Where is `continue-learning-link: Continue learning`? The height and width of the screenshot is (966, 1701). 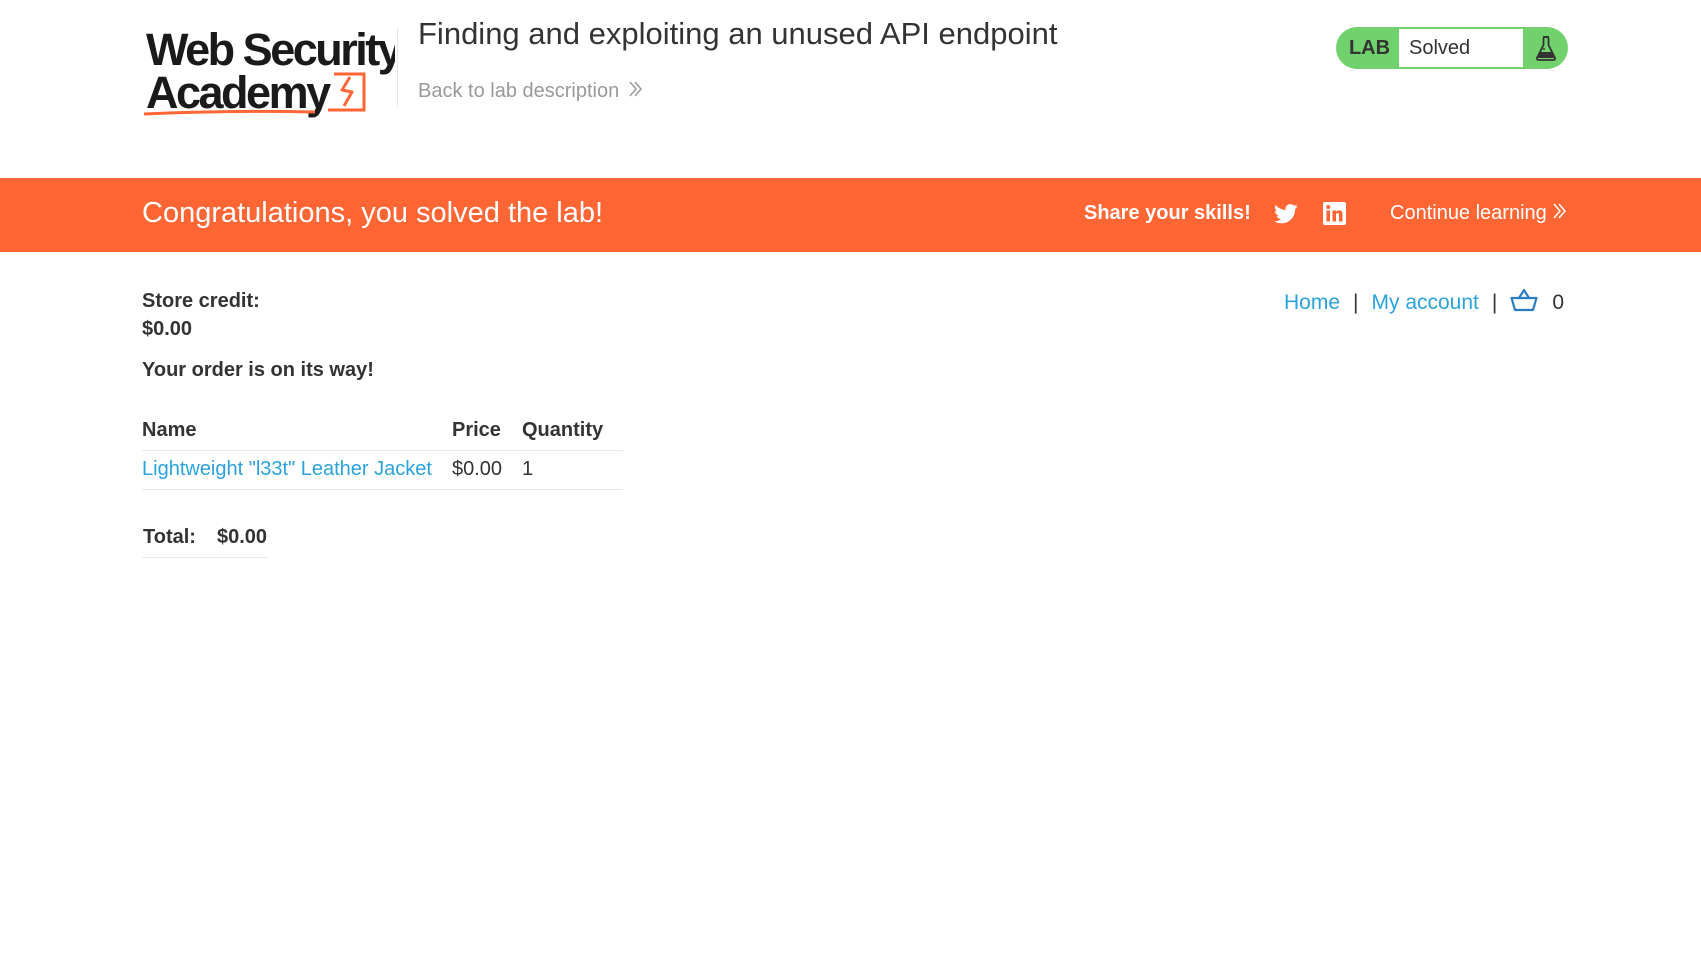
continue-learning-link: Continue learning is located at coordinates (1478, 213).